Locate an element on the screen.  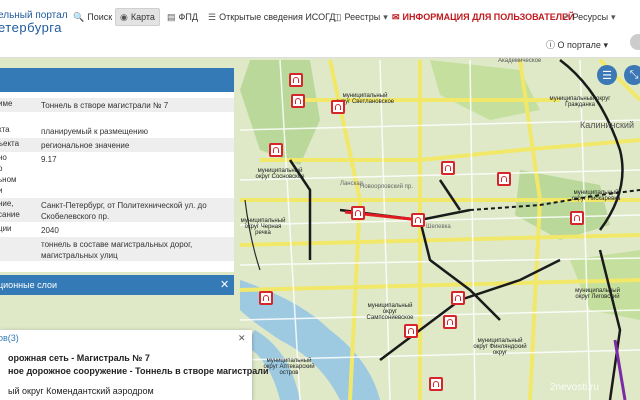
popup-object-count: ов(3) is located at coordinates (9, 338).